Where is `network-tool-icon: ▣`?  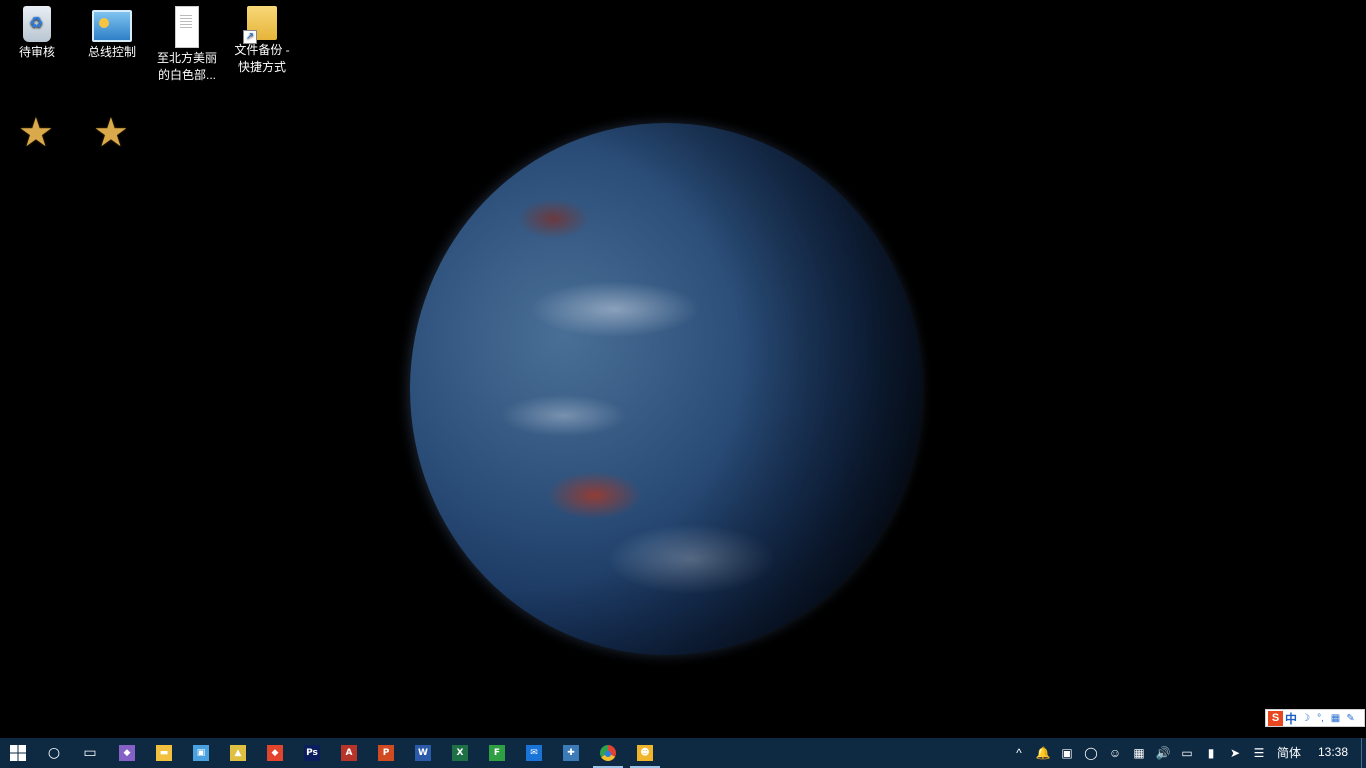
network-tool-icon: ▣ is located at coordinates (201, 753).